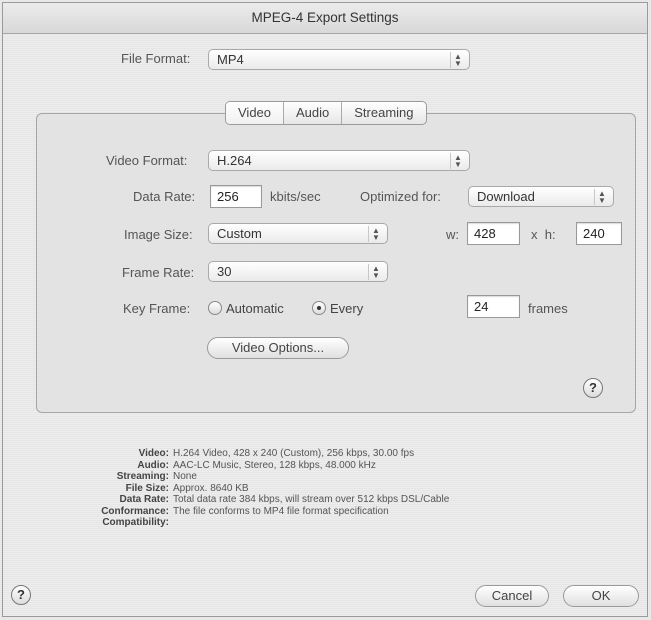  Describe the element at coordinates (246, 477) in the screenshot. I see `summary-row: Streaming: None` at that location.